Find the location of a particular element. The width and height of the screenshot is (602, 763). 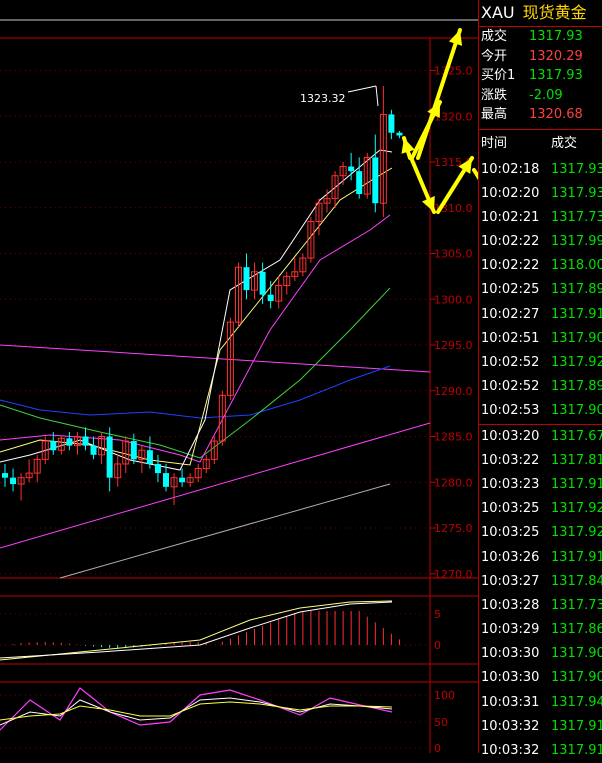

tick-row: 10:02:211317.73 is located at coordinates (540, 218).